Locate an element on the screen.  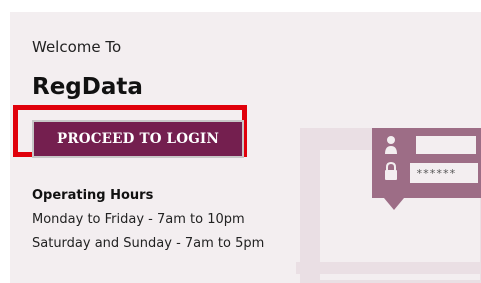
welcome-text: Welcome To is located at coordinates (77, 47).